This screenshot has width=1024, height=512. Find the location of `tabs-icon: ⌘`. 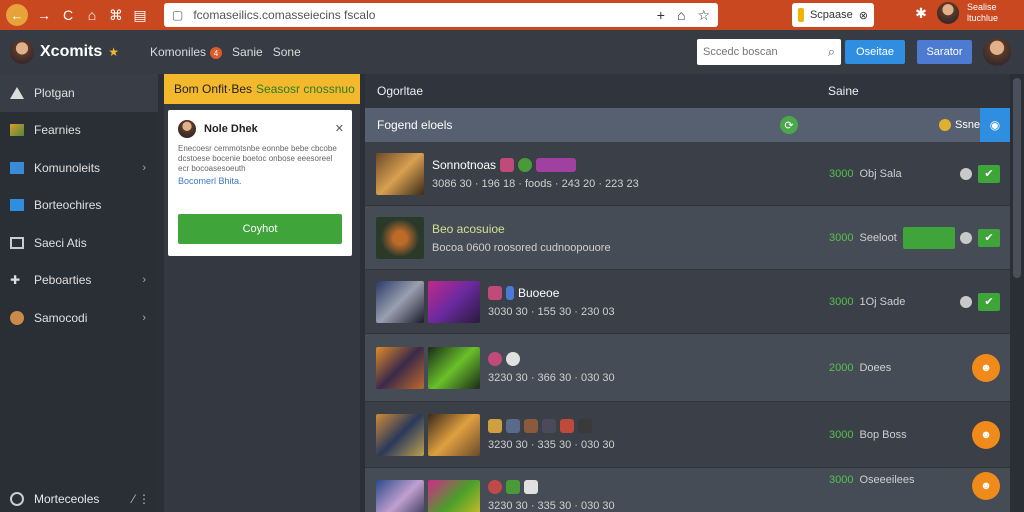

tabs-icon: ⌘ is located at coordinates (116, 15).